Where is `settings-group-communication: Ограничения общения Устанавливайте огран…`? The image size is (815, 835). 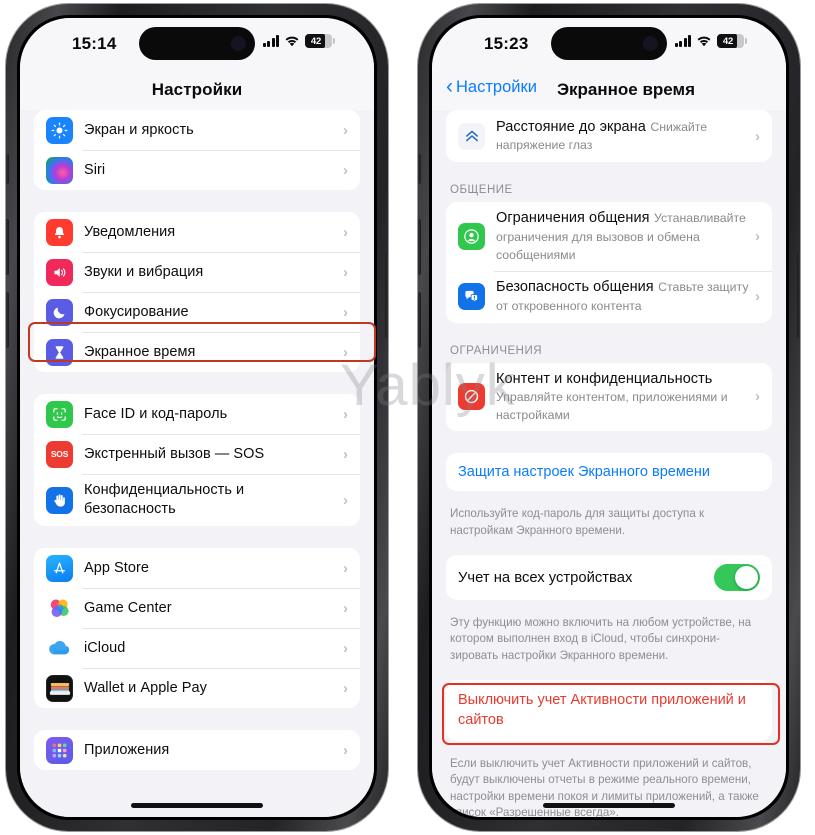 settings-group-communication: Ограничения общения Устанавливайте огран… is located at coordinates (609, 262).